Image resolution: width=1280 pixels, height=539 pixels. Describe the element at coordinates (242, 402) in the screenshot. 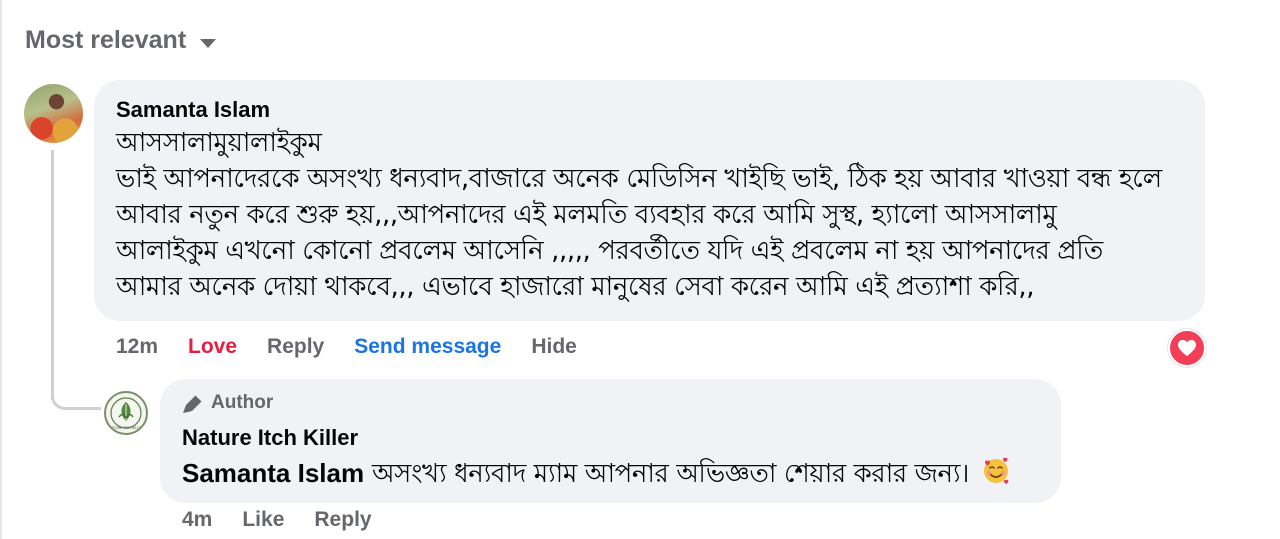

I see `author-badge-label: Author` at that location.